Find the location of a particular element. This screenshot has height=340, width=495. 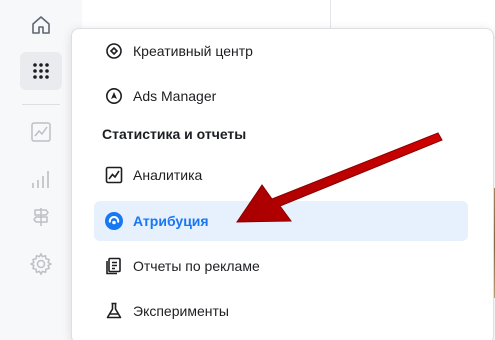

menu-item-label: Ads Manager is located at coordinates (175, 96).